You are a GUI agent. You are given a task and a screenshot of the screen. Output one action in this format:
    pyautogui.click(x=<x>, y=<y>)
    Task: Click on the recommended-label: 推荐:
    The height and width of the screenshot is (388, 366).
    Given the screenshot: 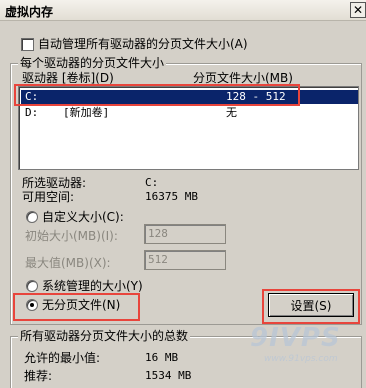 What is the action you would take?
    pyautogui.click(x=38, y=376)
    